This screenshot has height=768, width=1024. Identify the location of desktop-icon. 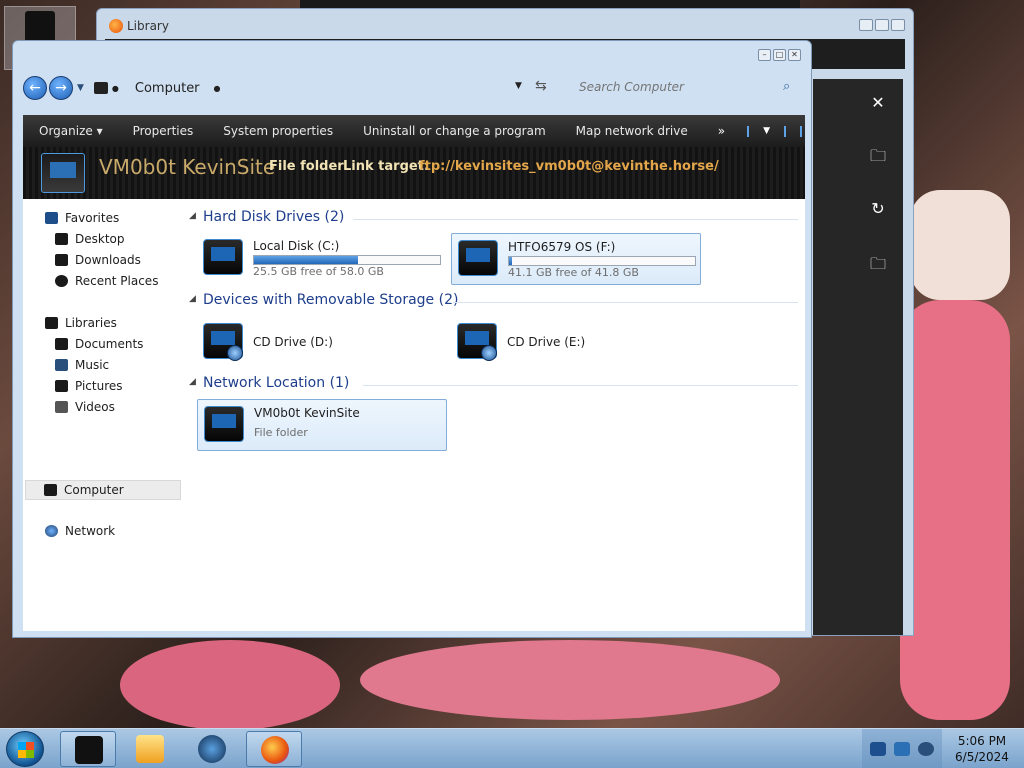
(61, 239).